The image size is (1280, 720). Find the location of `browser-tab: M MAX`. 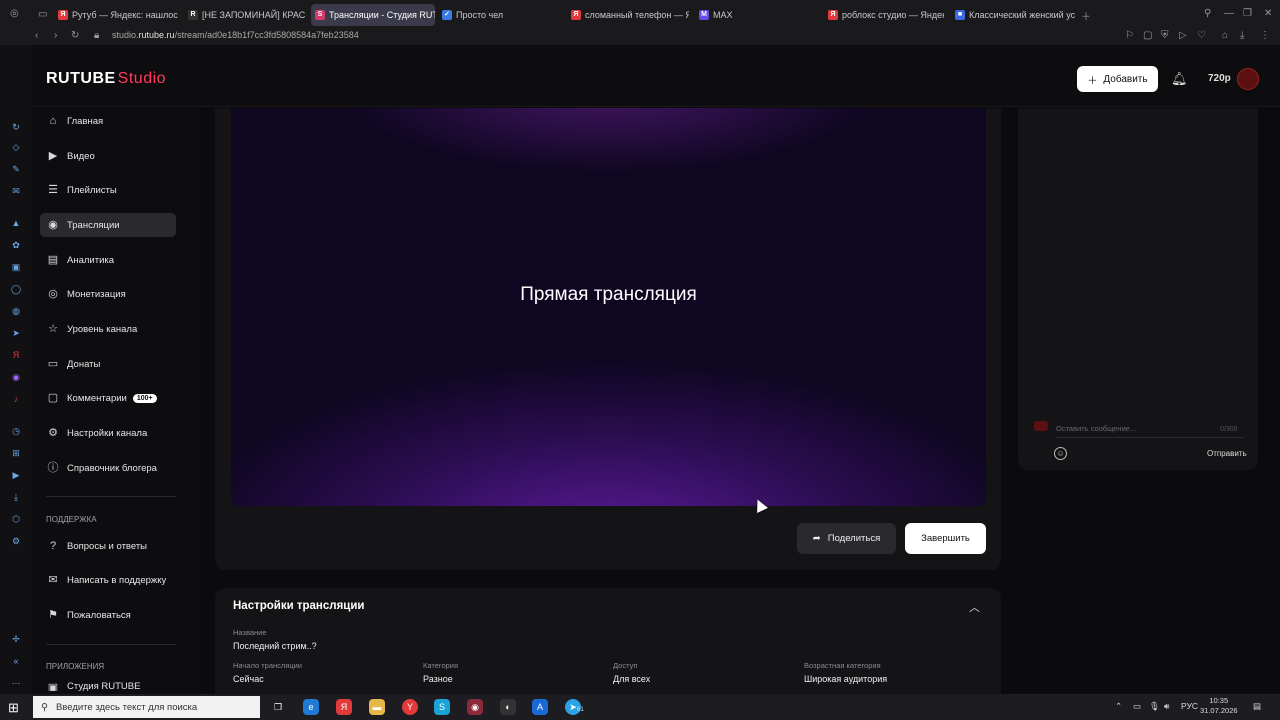

browser-tab: M MAX is located at coordinates (759, 15).